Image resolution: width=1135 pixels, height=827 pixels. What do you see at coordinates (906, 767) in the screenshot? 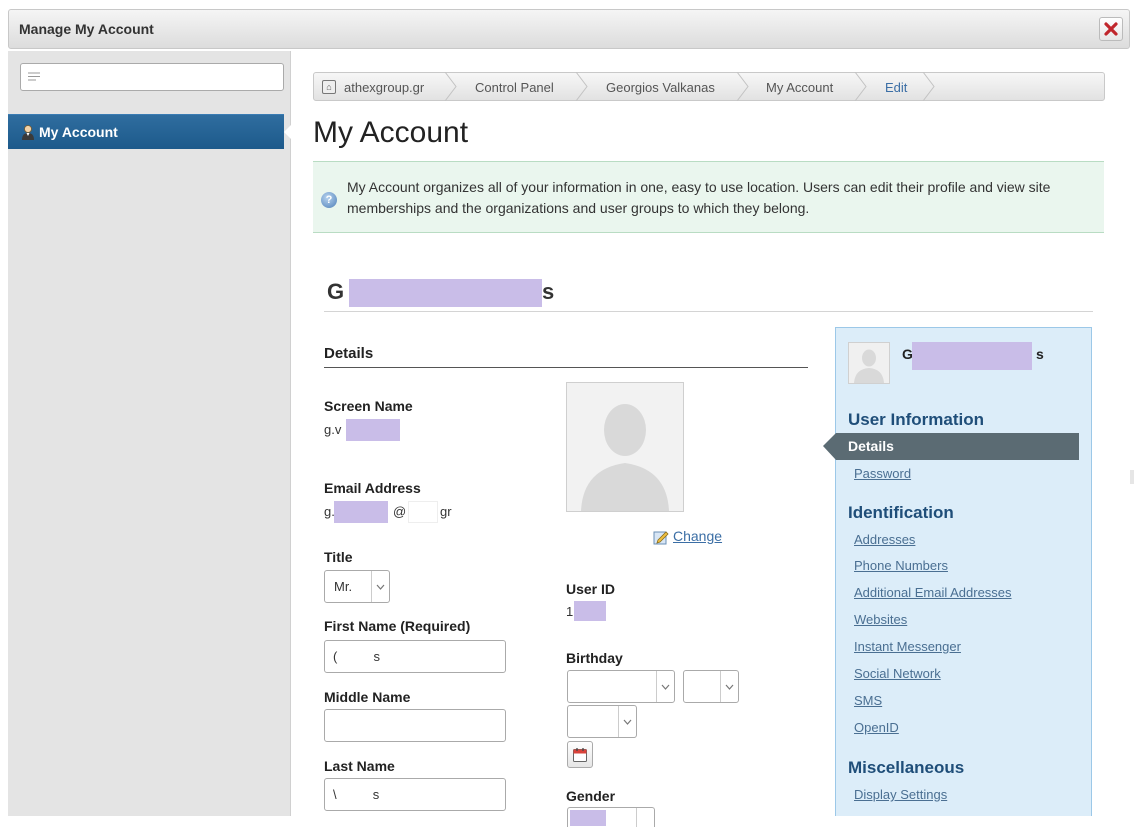
I see `section-miscellaneous: Miscellaneous` at bounding box center [906, 767].